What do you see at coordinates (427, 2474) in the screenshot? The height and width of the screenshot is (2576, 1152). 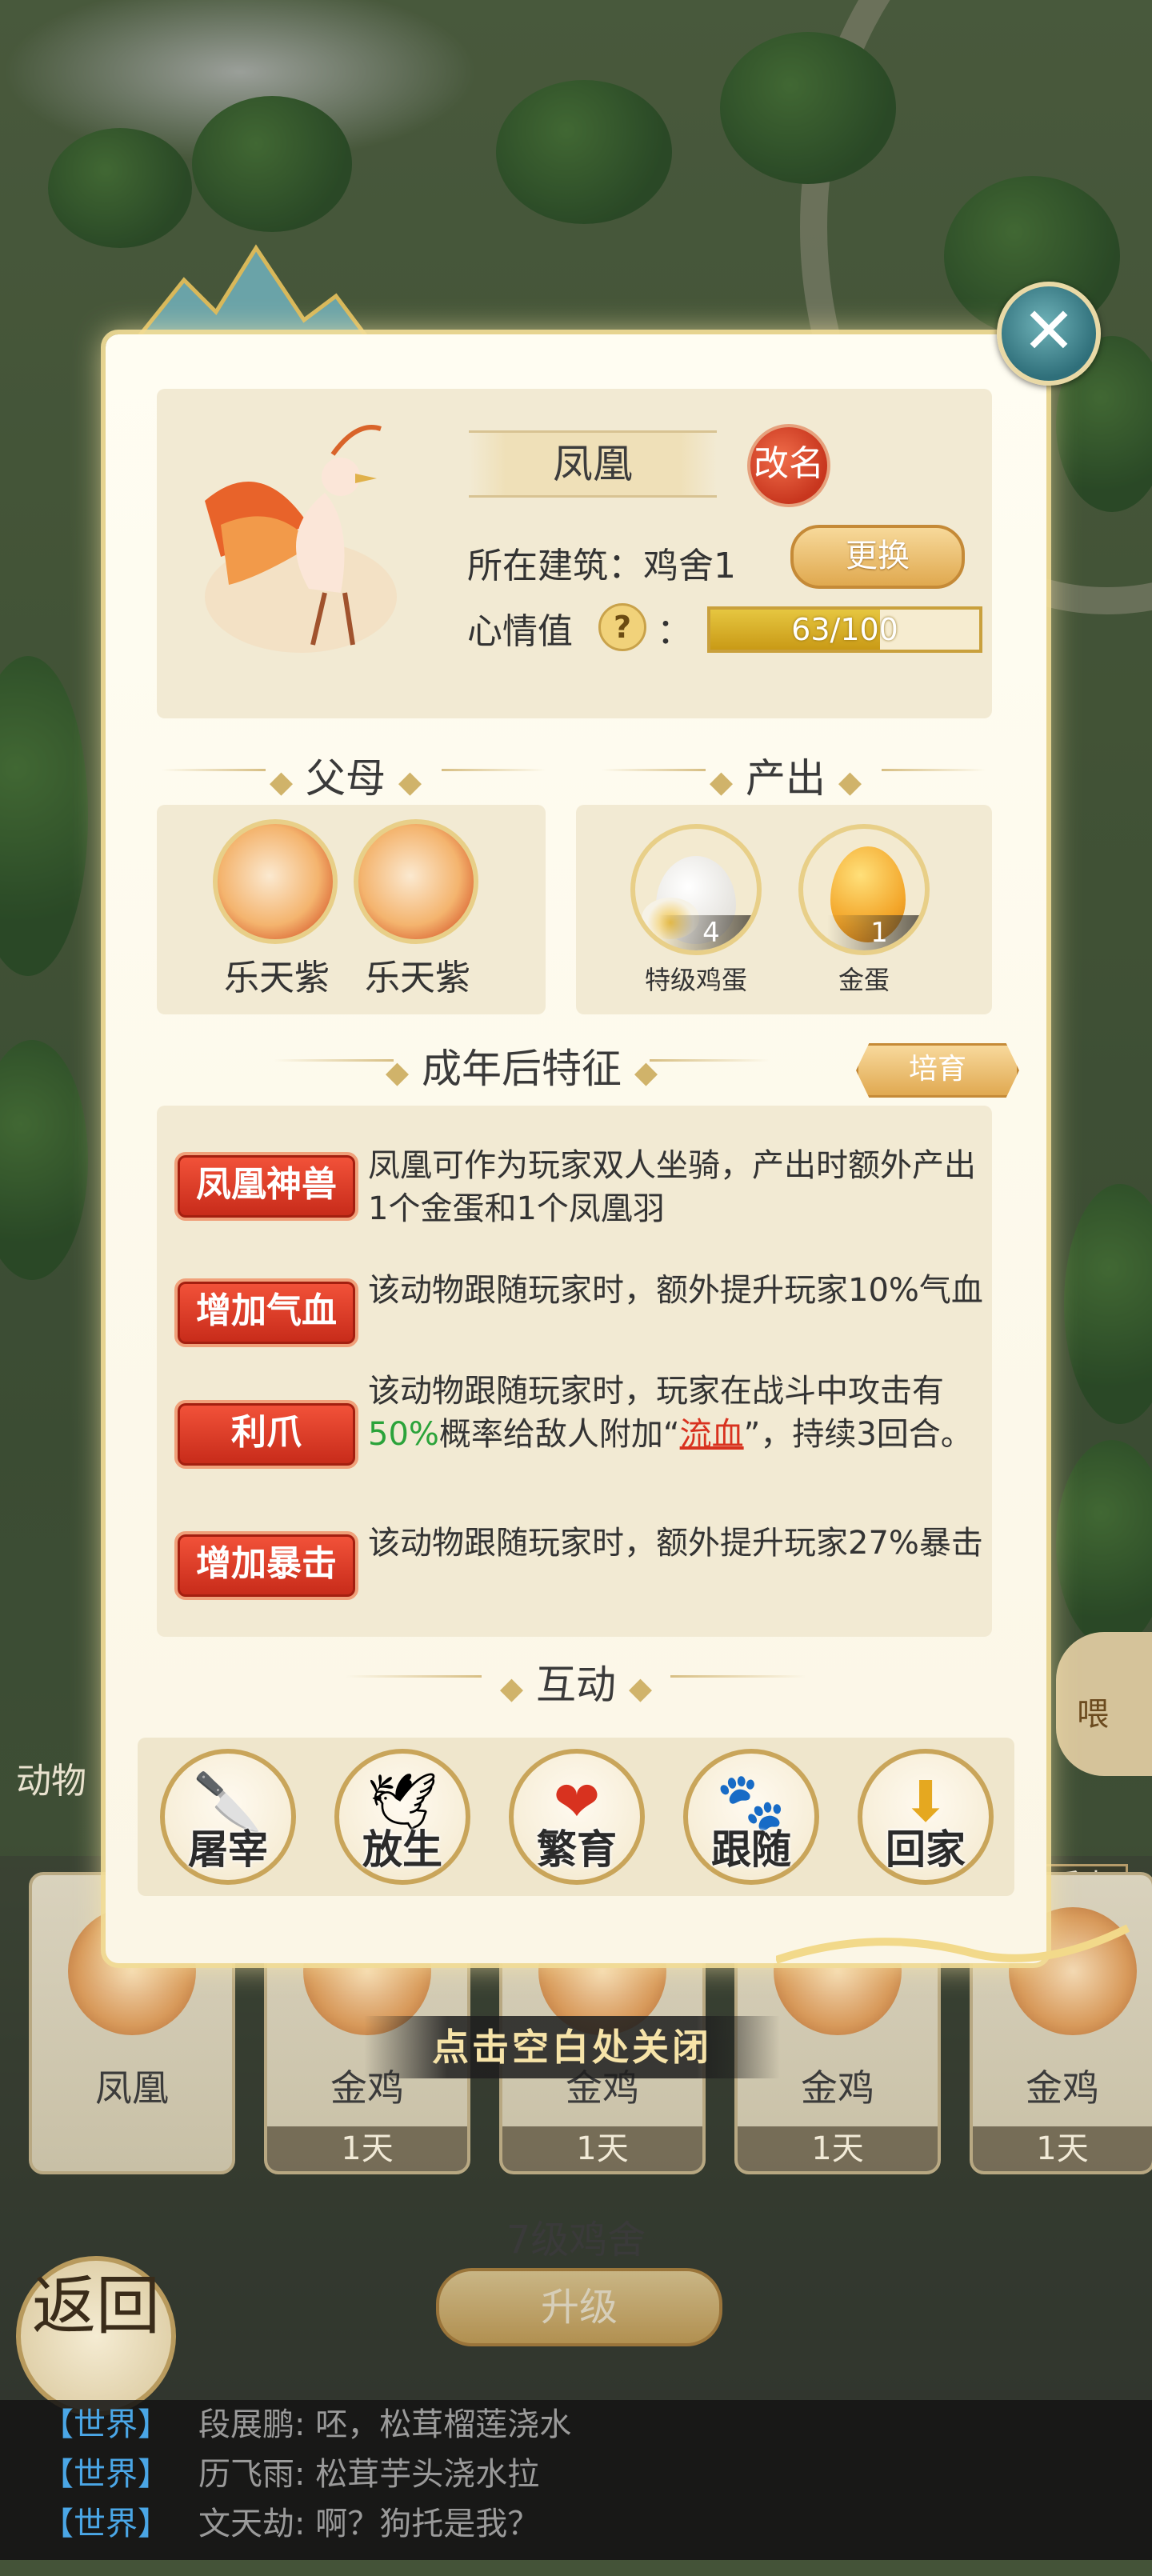 I see `chat-message: 松茸芋头浇水拉` at bounding box center [427, 2474].